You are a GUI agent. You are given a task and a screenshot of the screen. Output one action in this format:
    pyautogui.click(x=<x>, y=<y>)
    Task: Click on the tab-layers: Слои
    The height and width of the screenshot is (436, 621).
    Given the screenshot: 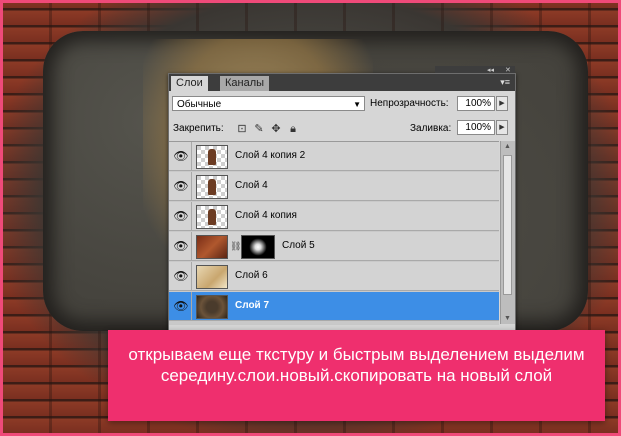 What is the action you would take?
    pyautogui.click(x=189, y=83)
    